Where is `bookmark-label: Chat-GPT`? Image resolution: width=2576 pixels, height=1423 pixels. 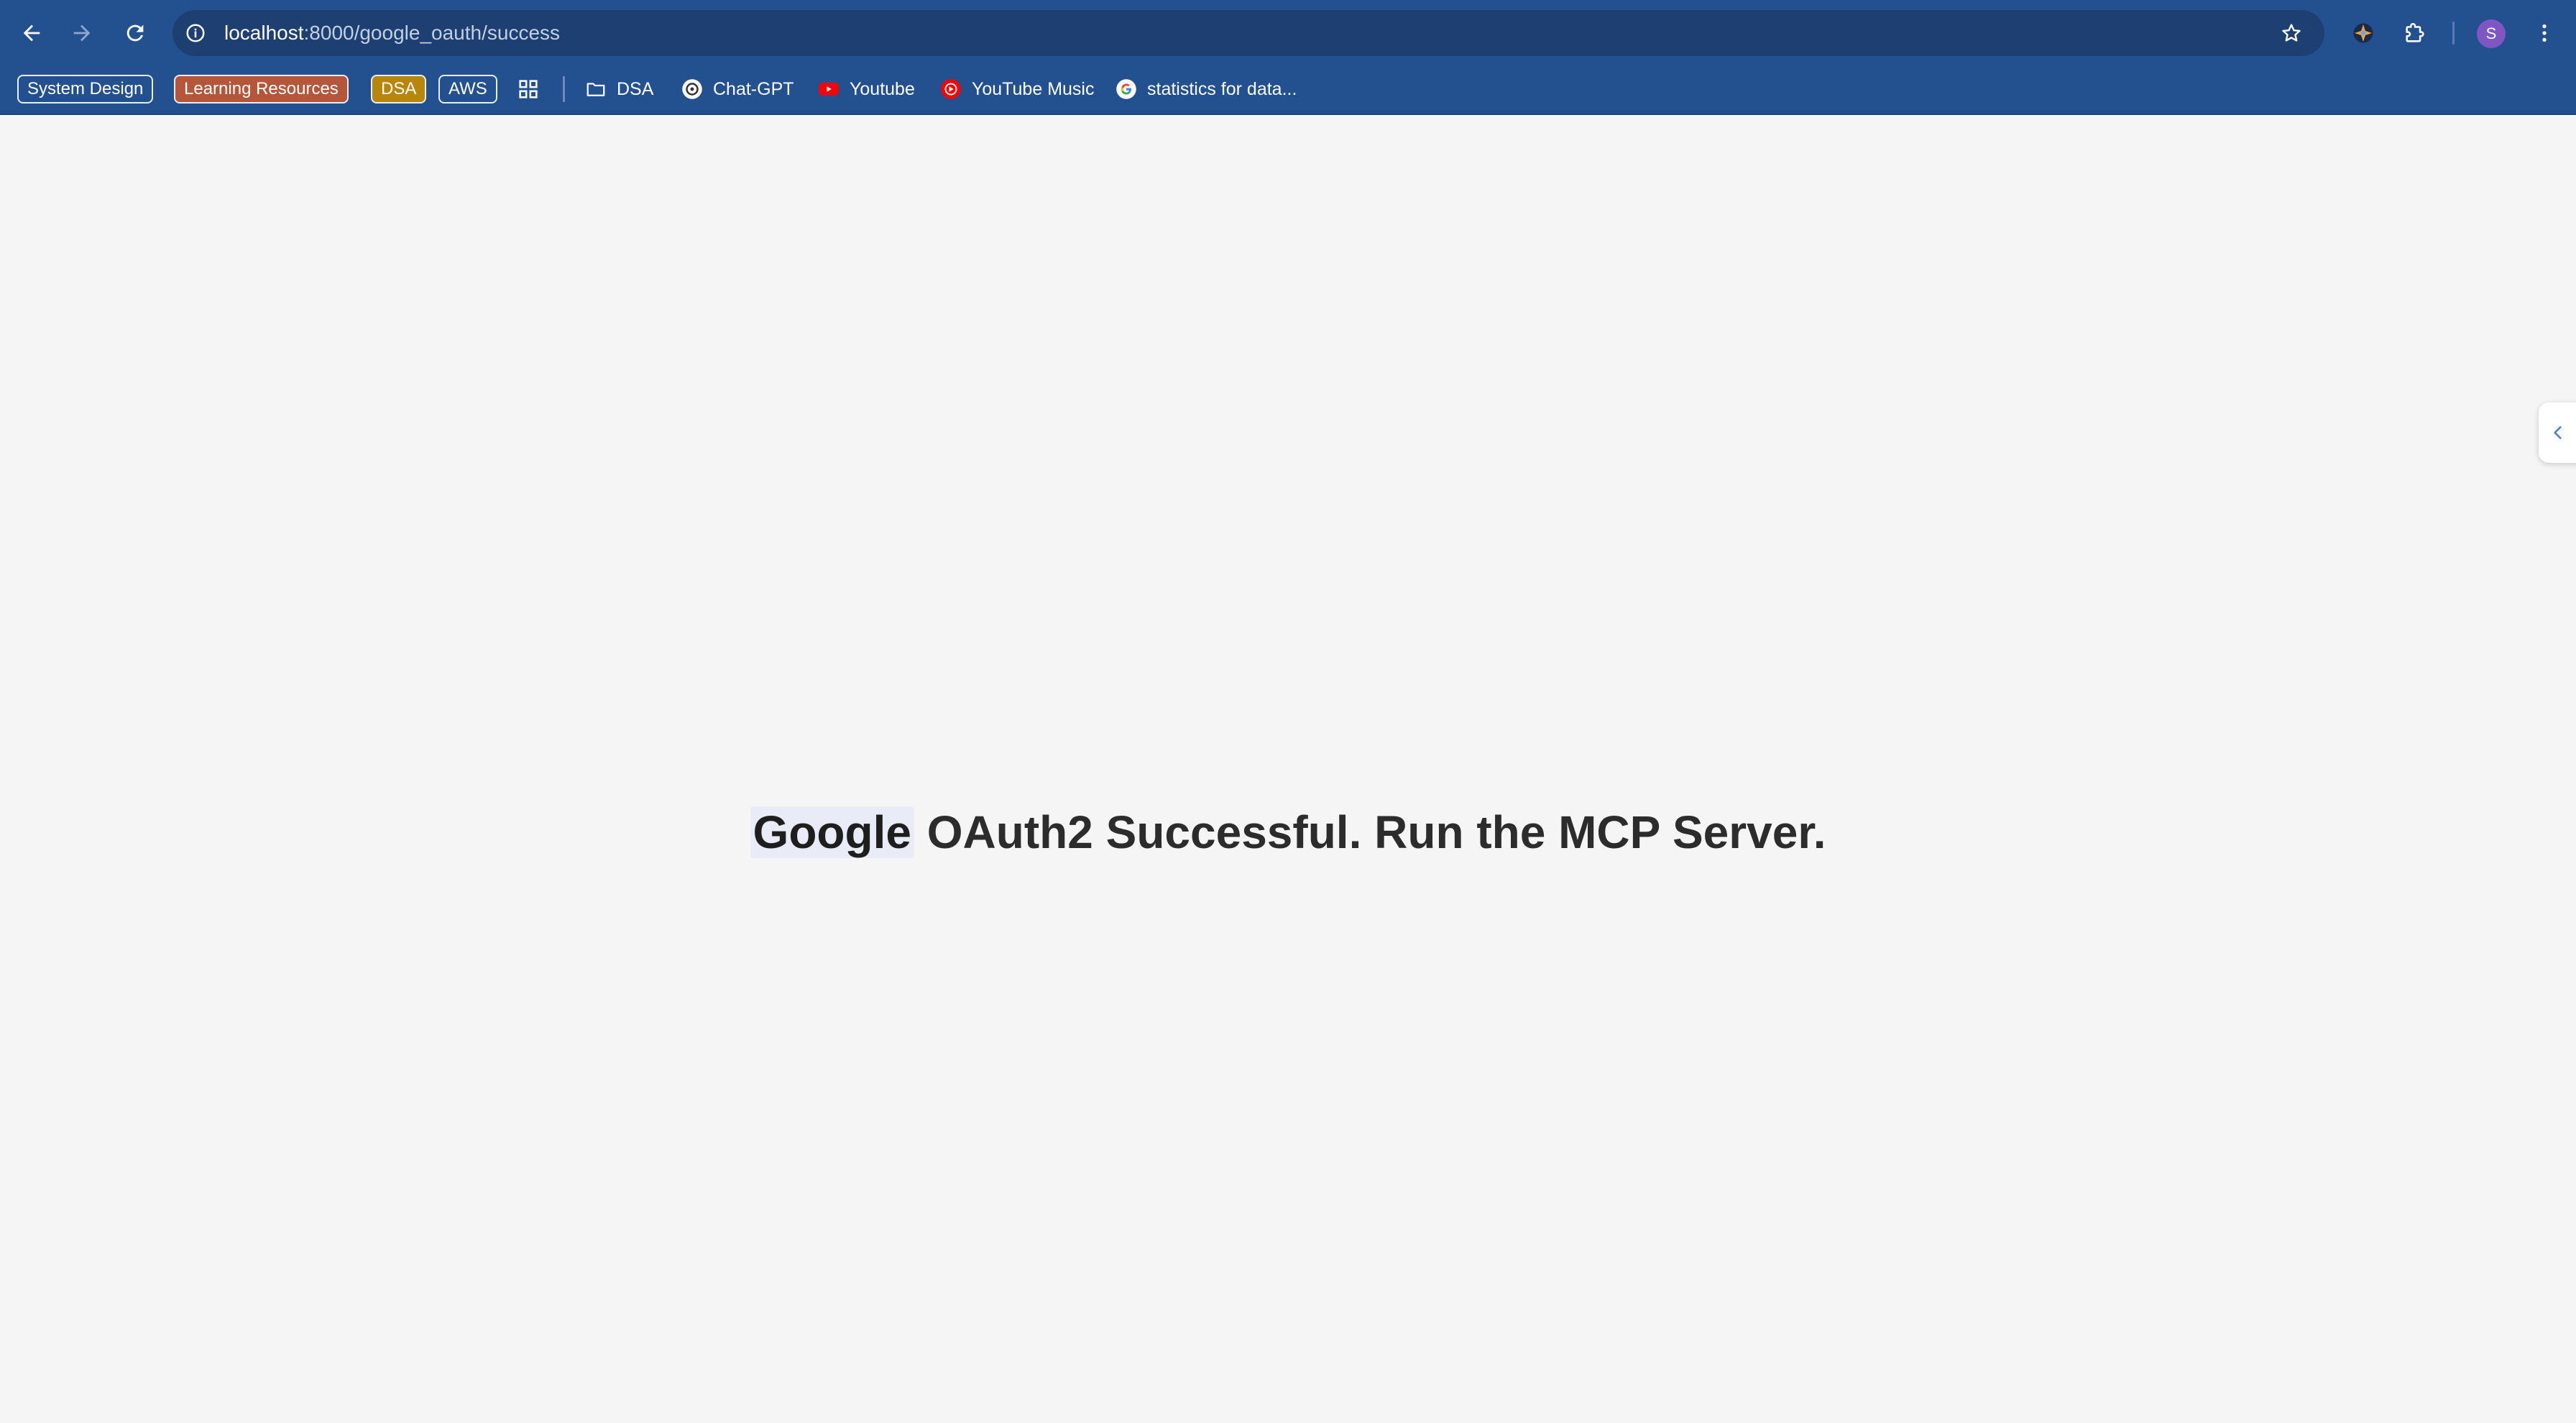 bookmark-label: Chat-GPT is located at coordinates (753, 88).